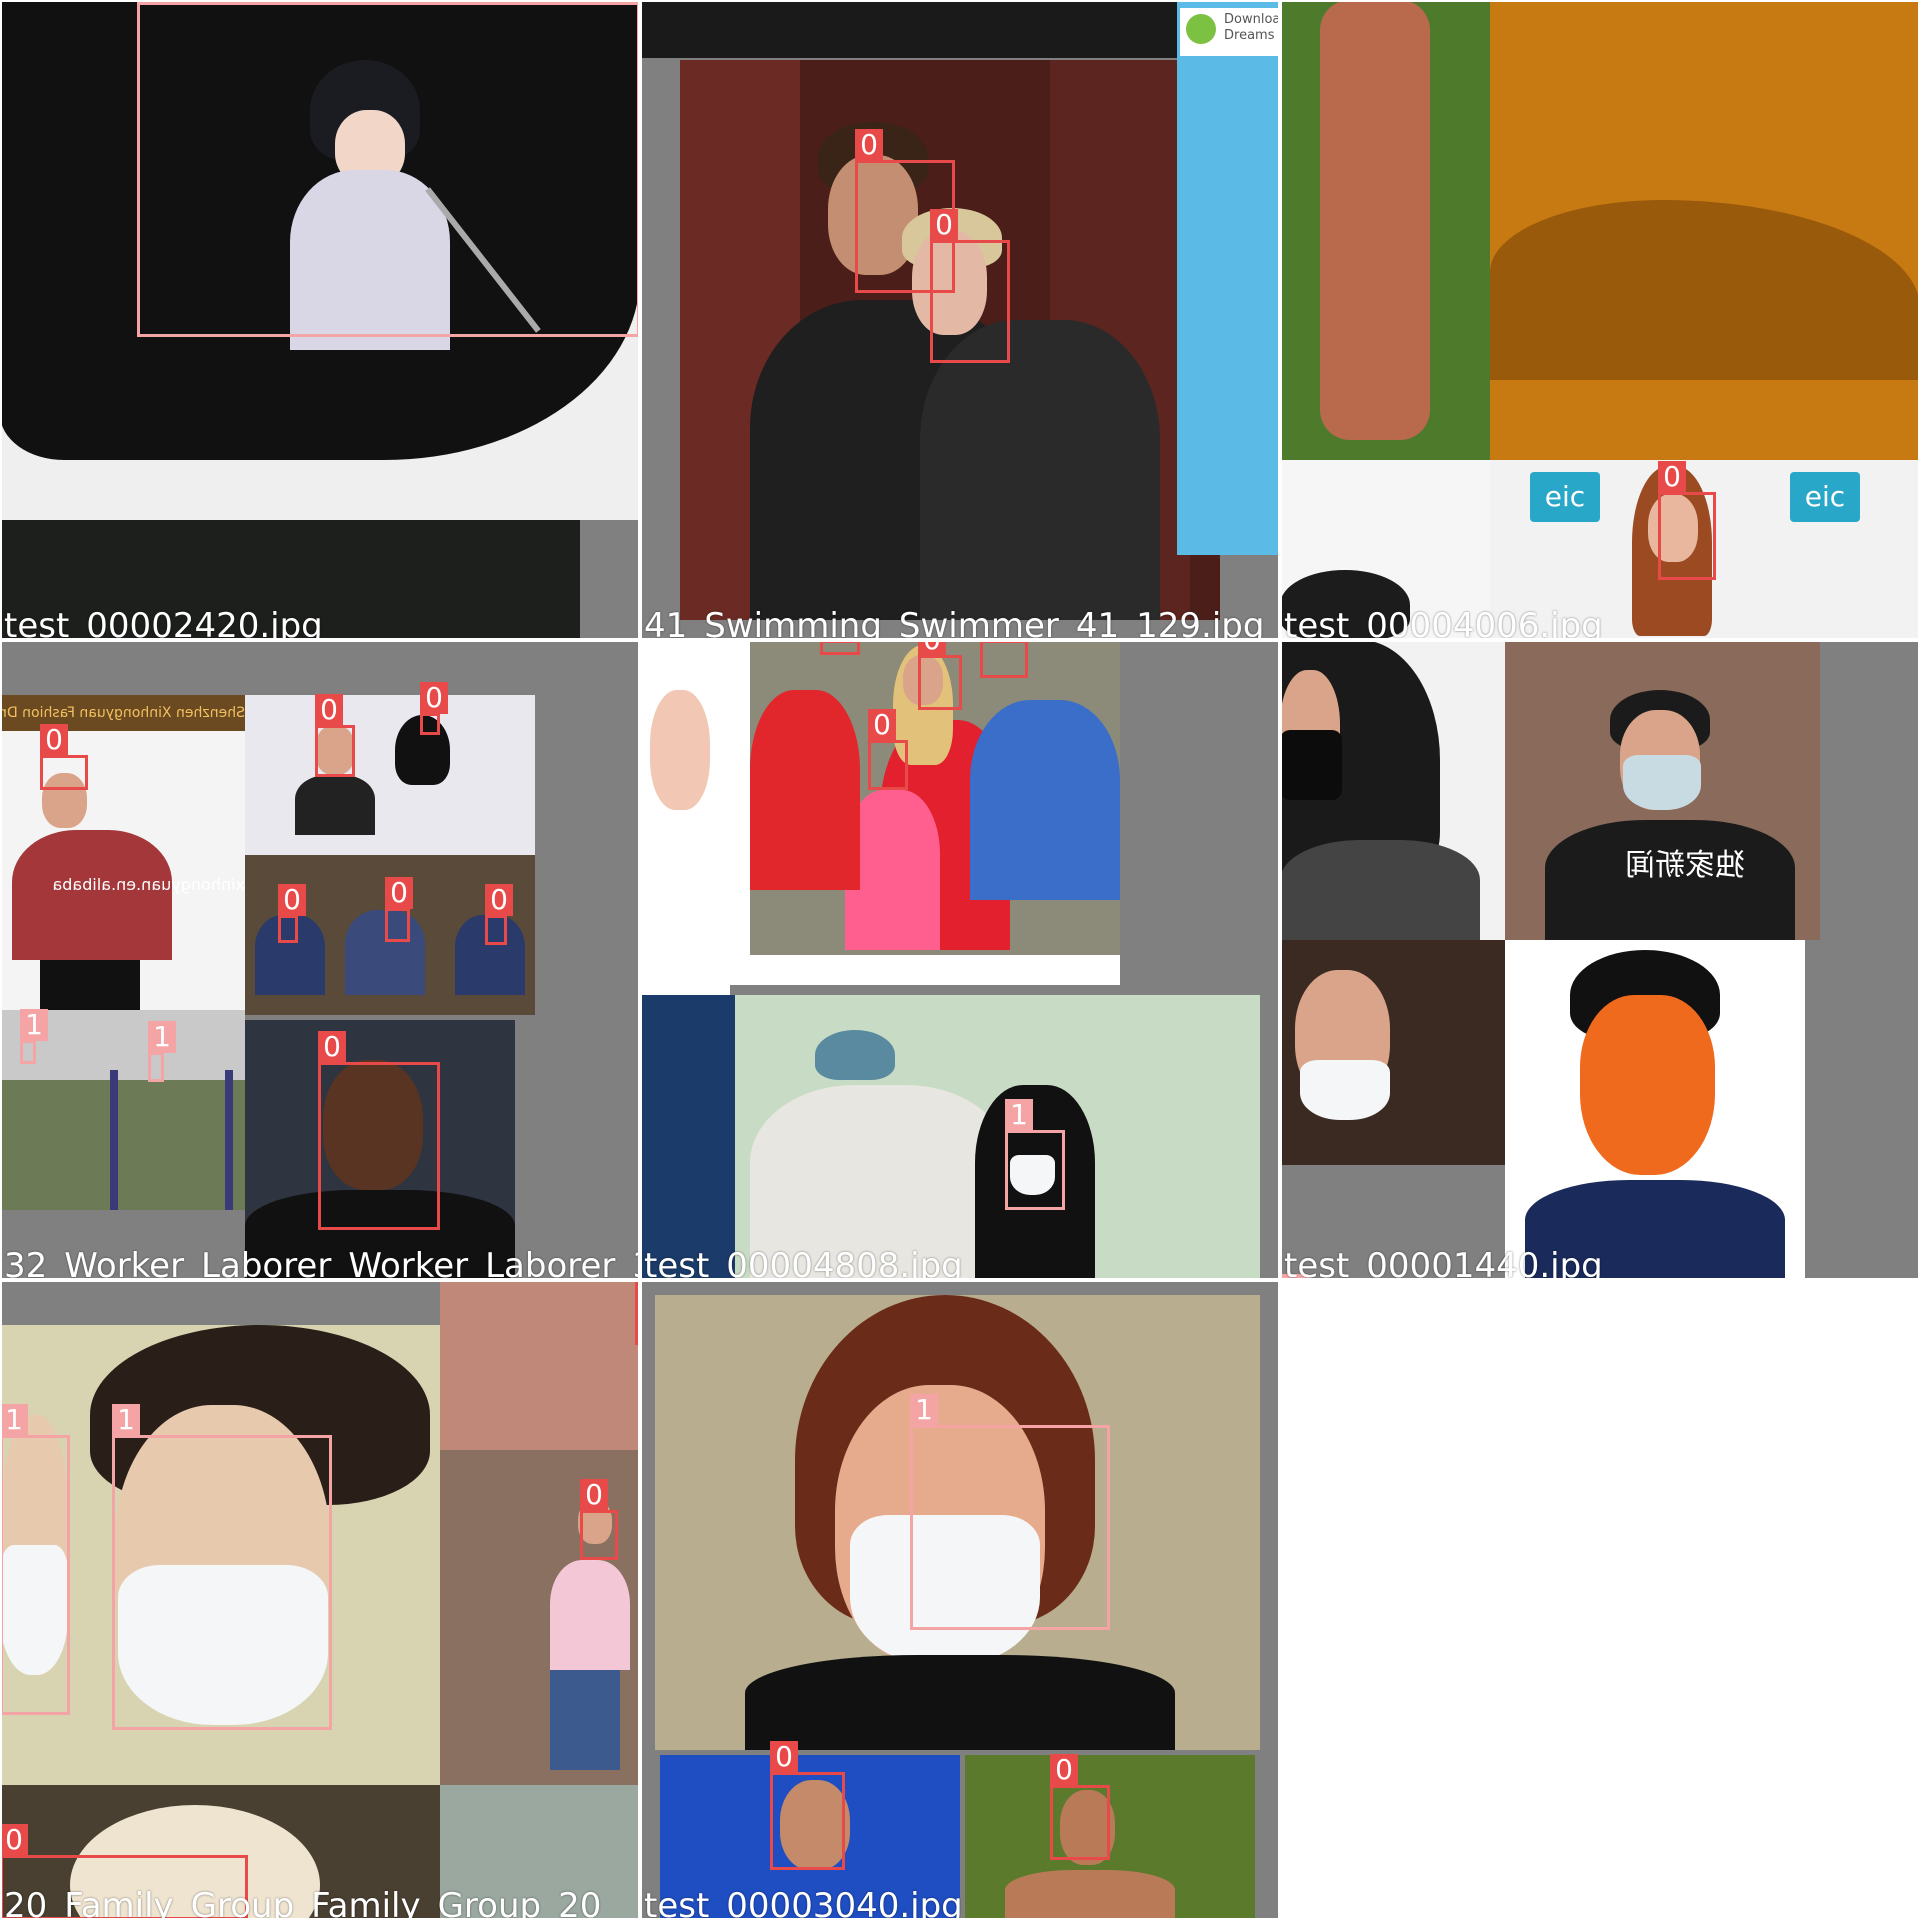  I want to click on watermark-text: Download Dreams, so click(1252, 27).